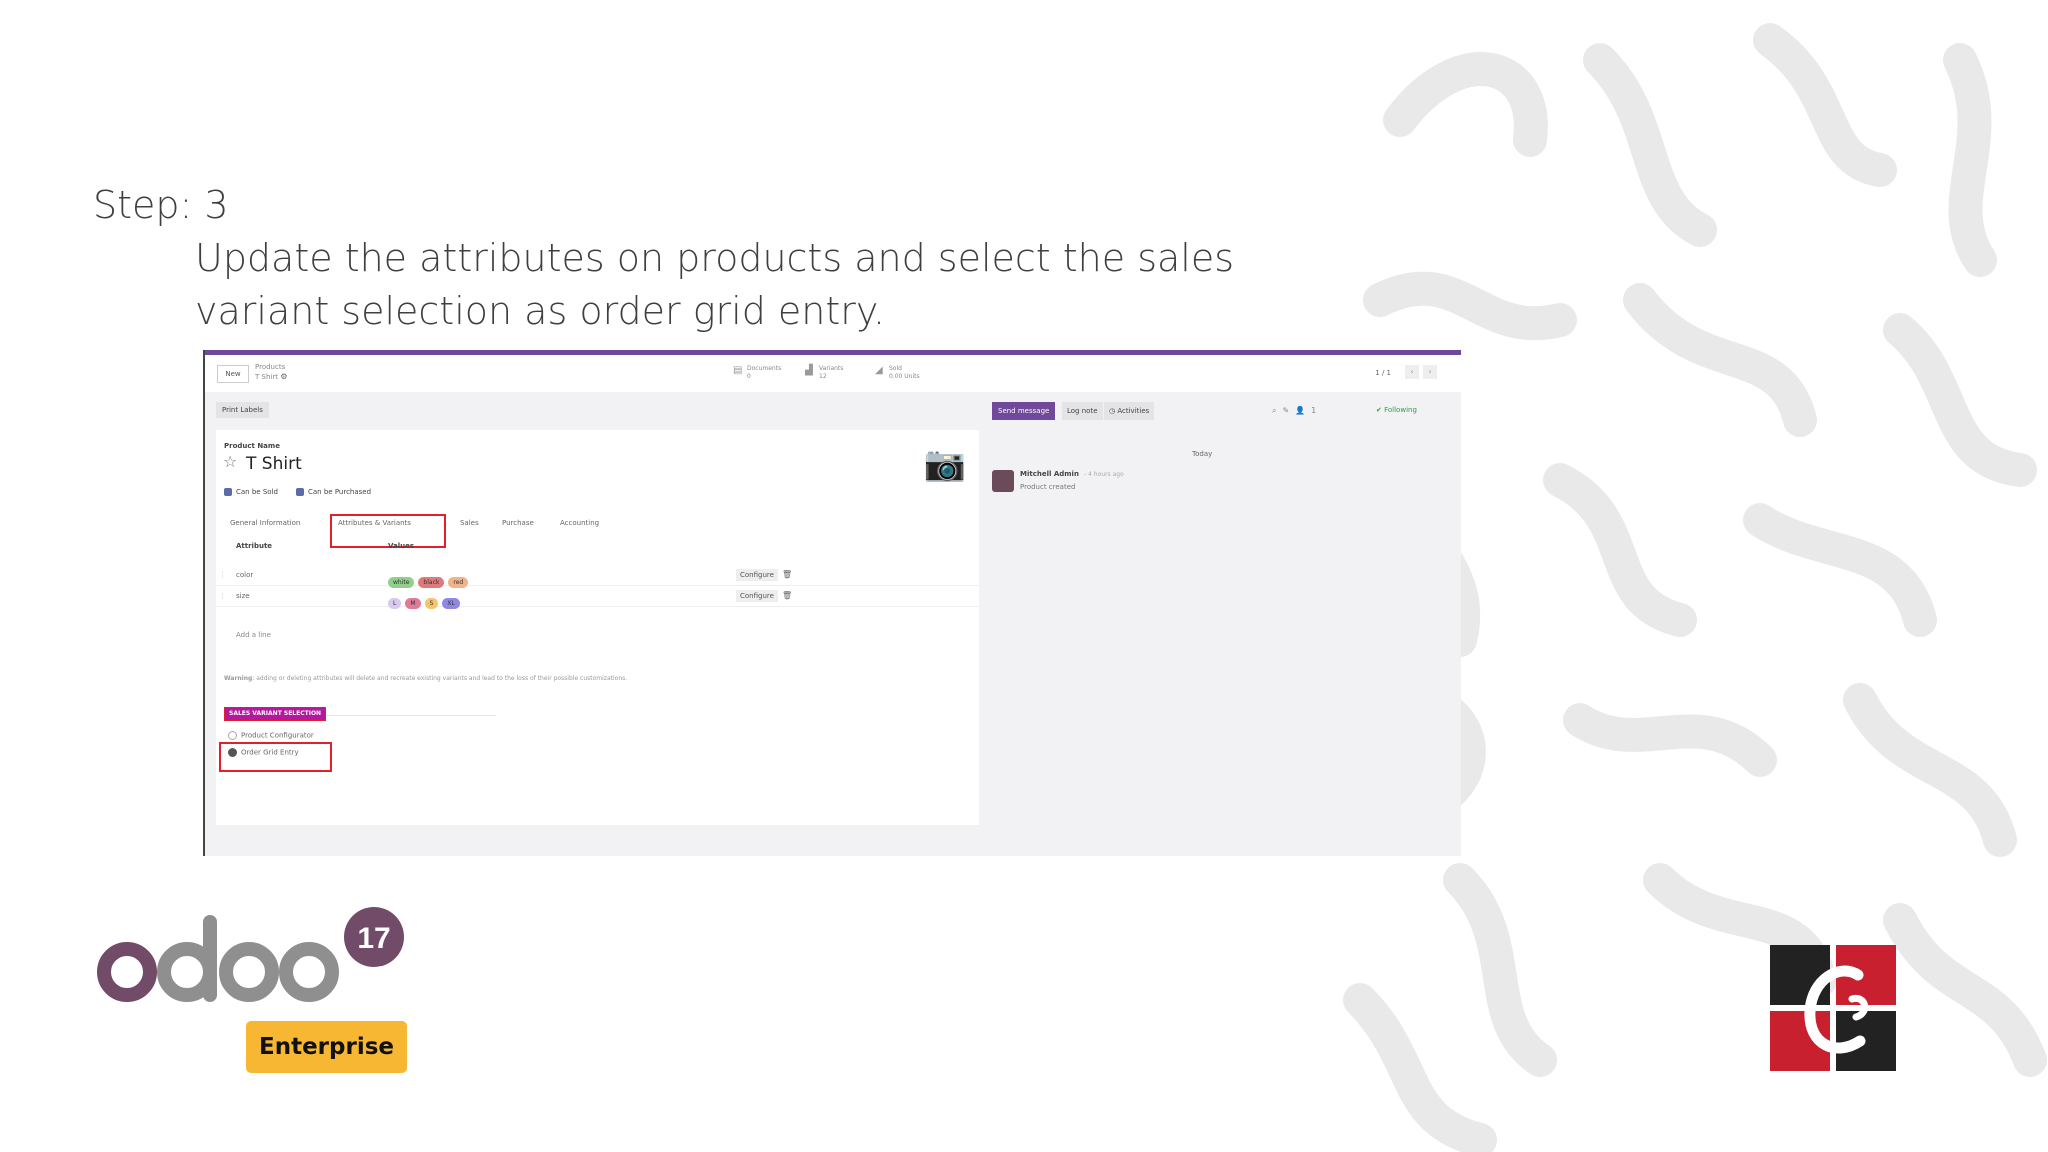  What do you see at coordinates (265, 523) in the screenshot?
I see `tab-general-information: General Information` at bounding box center [265, 523].